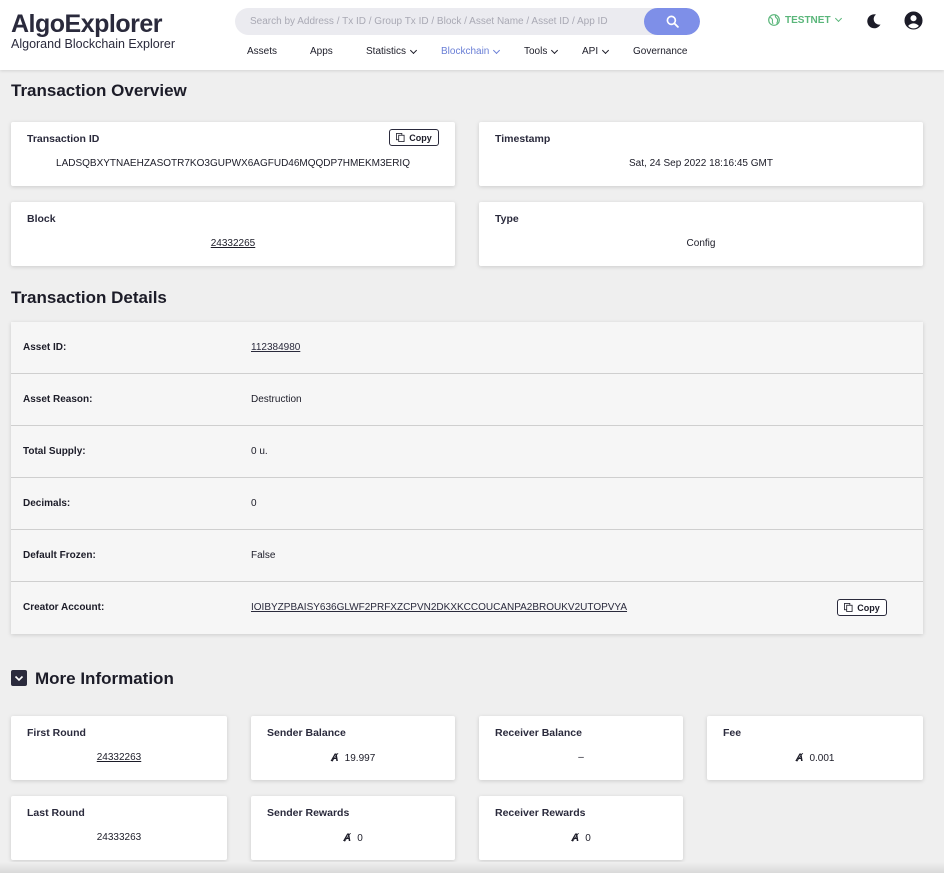 The height and width of the screenshot is (873, 944). I want to click on type-card: Type Config, so click(701, 234).